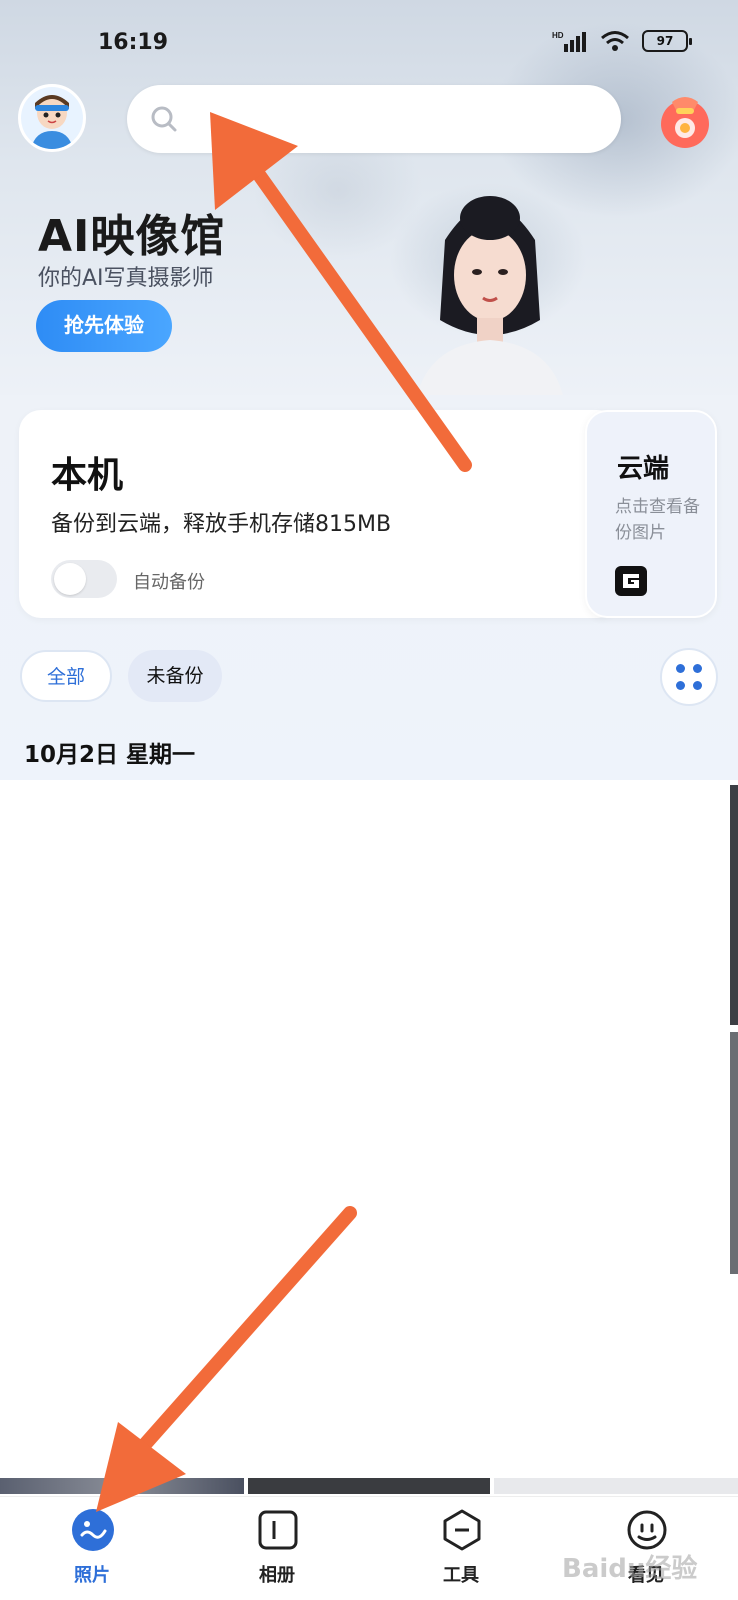  What do you see at coordinates (277, 1575) in the screenshot?
I see `nav-album-label: 相册` at bounding box center [277, 1575].